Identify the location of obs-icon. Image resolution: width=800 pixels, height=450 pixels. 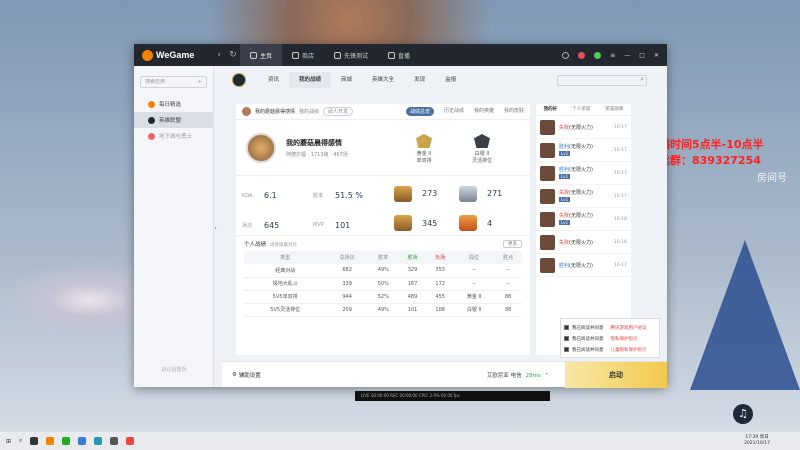
(114, 441).